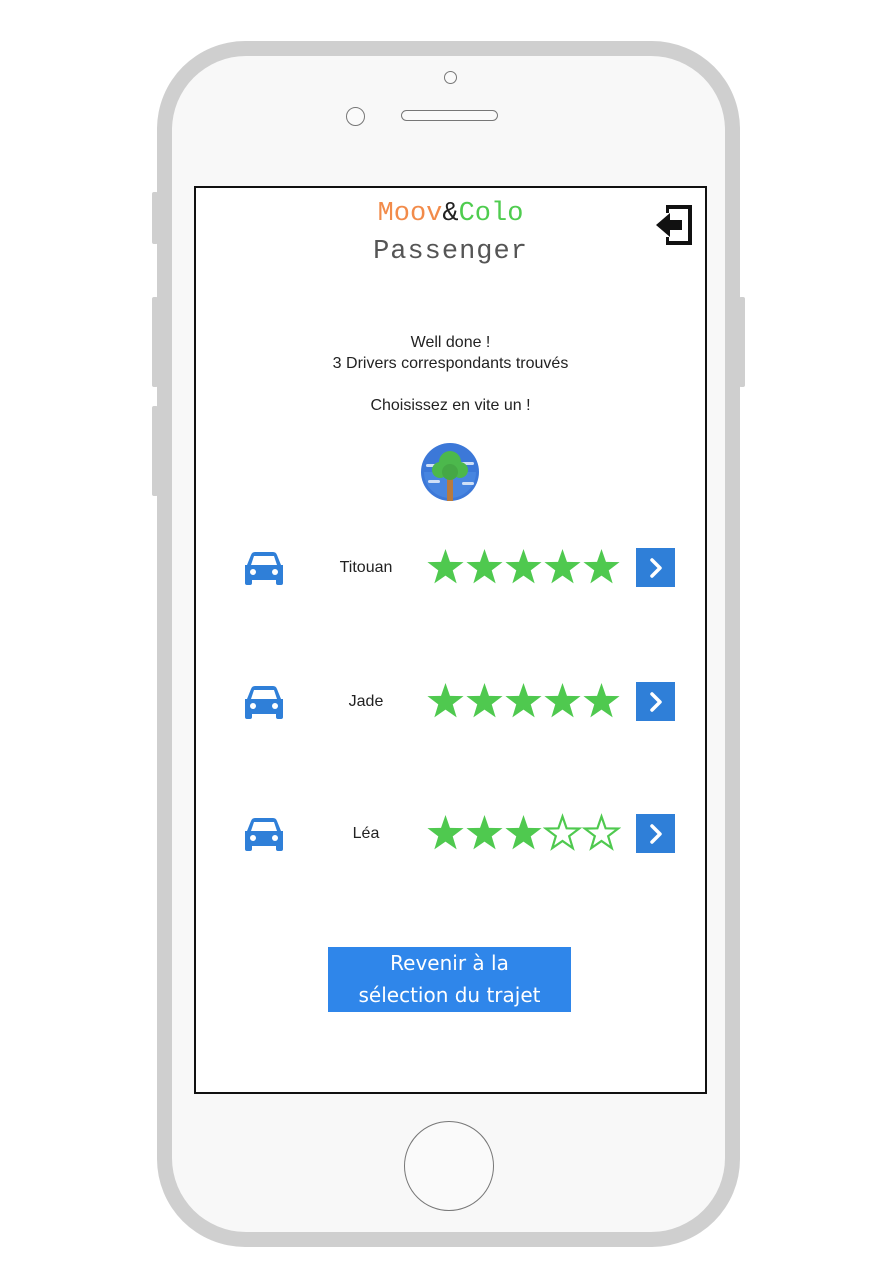  Describe the element at coordinates (491, 214) in the screenshot. I see `brand-colo: Colo` at that location.